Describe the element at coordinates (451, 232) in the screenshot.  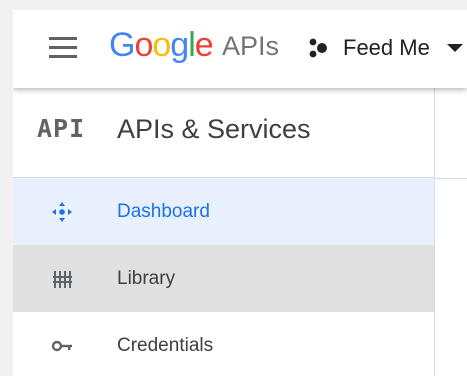
I see `main-content` at that location.